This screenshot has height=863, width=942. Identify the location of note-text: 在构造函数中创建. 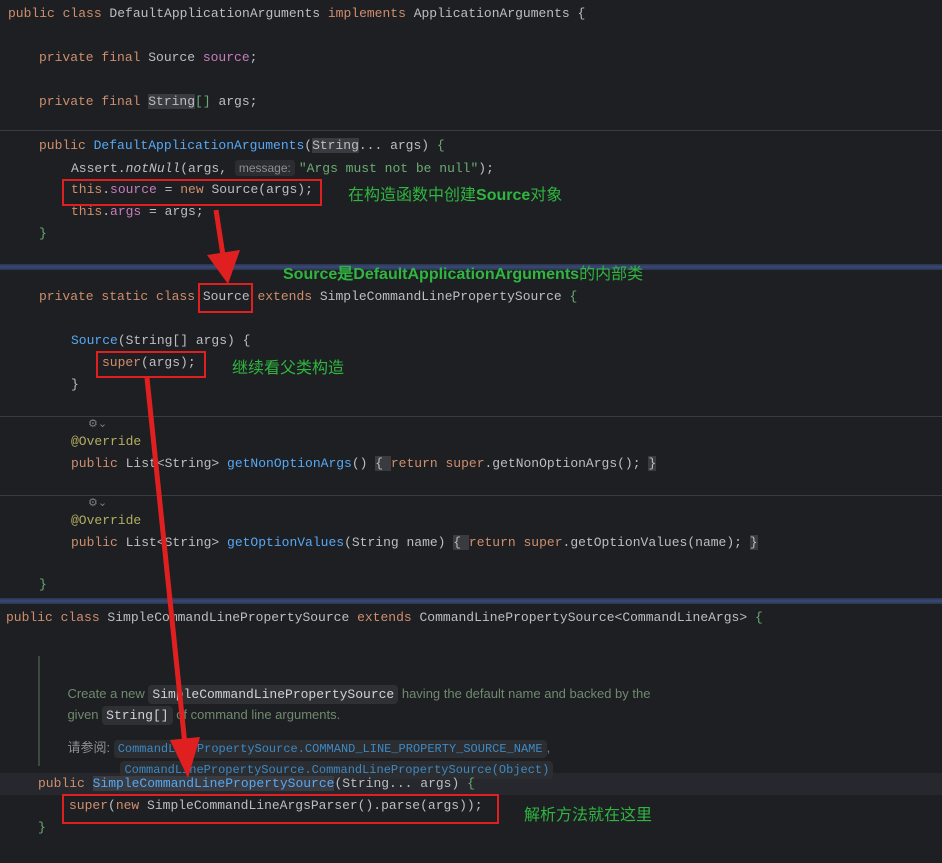
(412, 194).